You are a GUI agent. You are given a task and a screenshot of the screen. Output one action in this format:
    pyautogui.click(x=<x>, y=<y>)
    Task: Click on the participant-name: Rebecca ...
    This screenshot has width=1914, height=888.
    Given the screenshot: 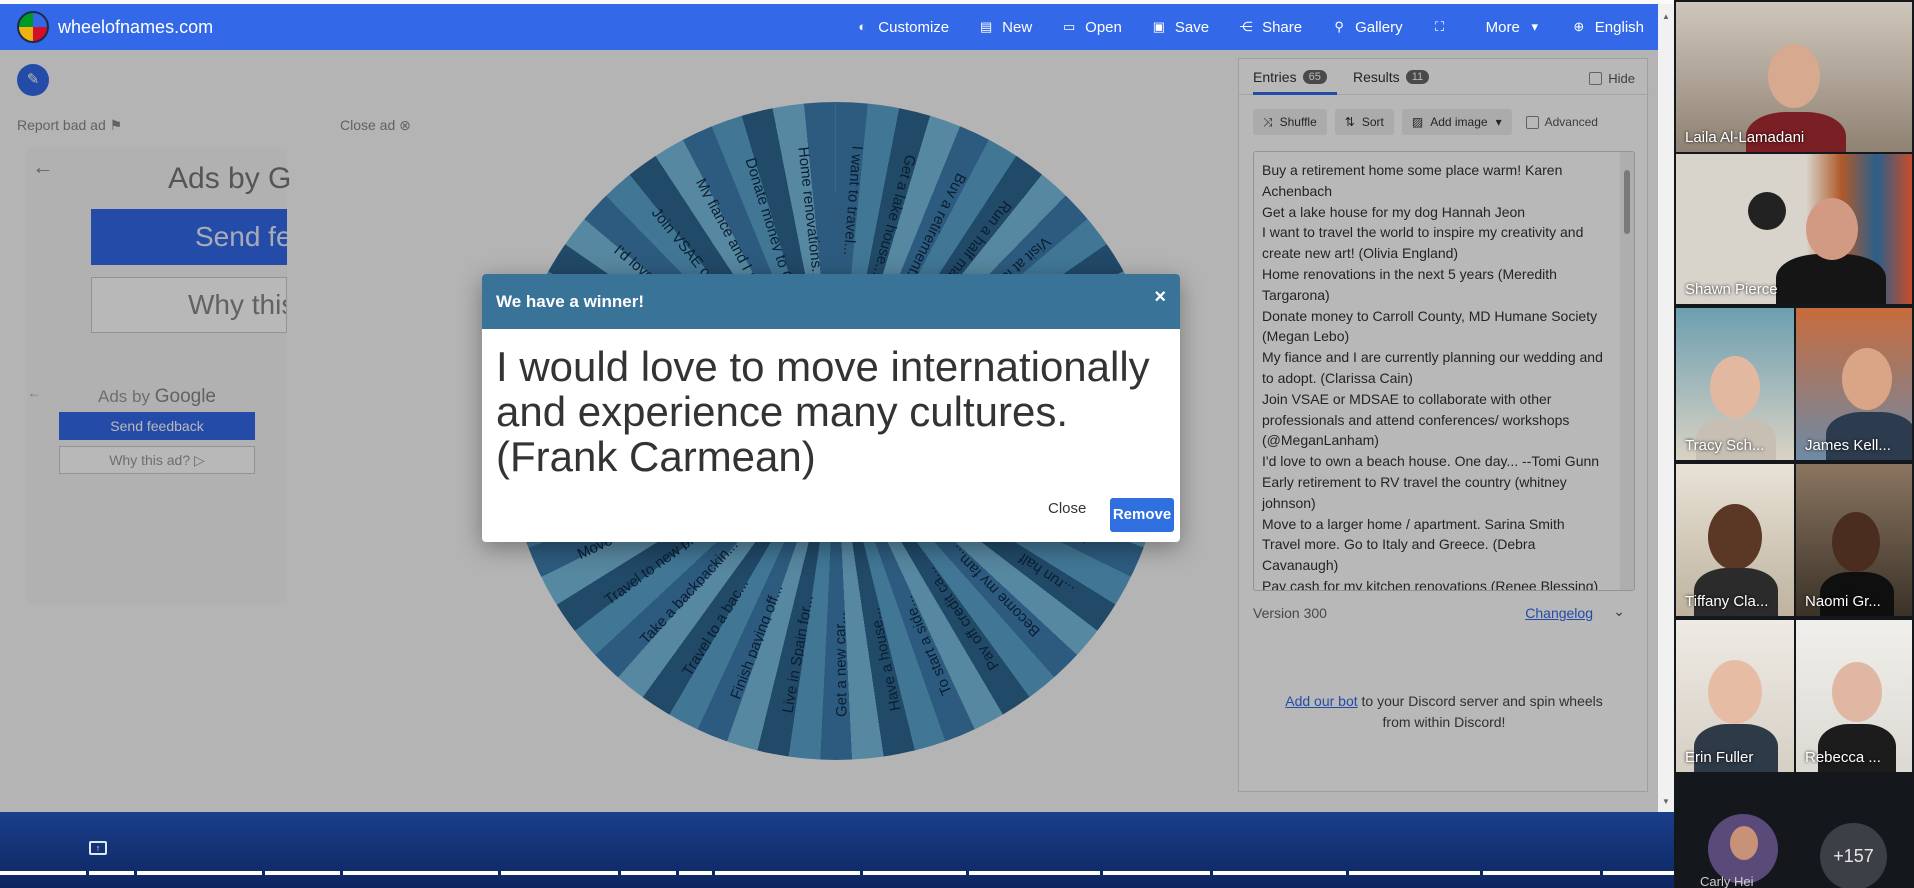 What is the action you would take?
    pyautogui.click(x=1843, y=757)
    